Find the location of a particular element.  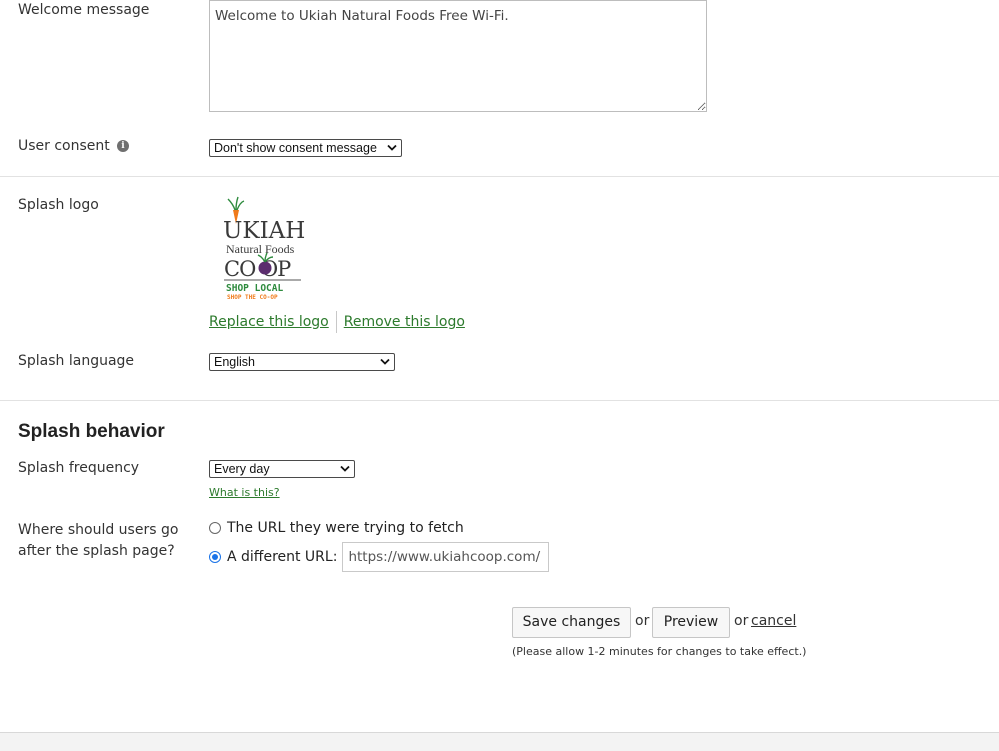

splash-frequency-label: Splash frequency is located at coordinates (79, 468).